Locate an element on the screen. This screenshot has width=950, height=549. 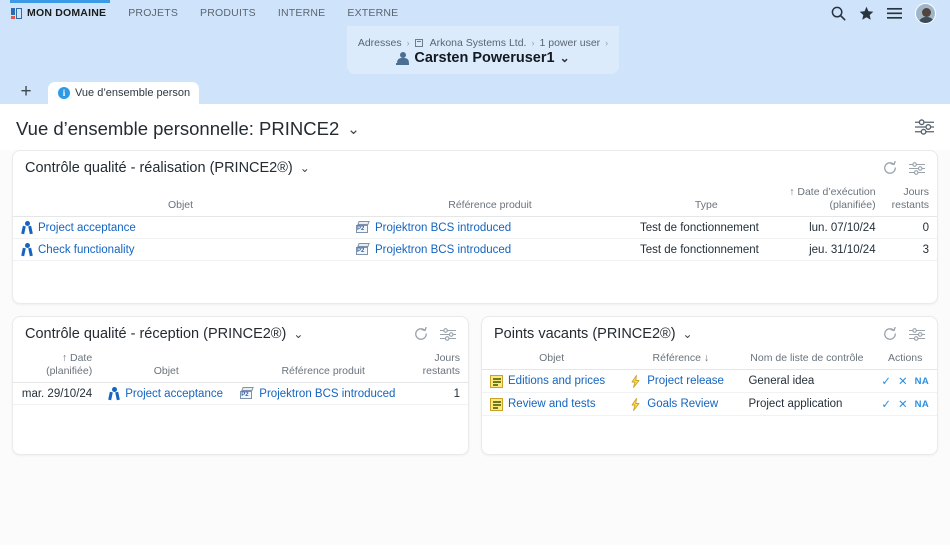
checklist-icon is located at coordinates (496, 404).